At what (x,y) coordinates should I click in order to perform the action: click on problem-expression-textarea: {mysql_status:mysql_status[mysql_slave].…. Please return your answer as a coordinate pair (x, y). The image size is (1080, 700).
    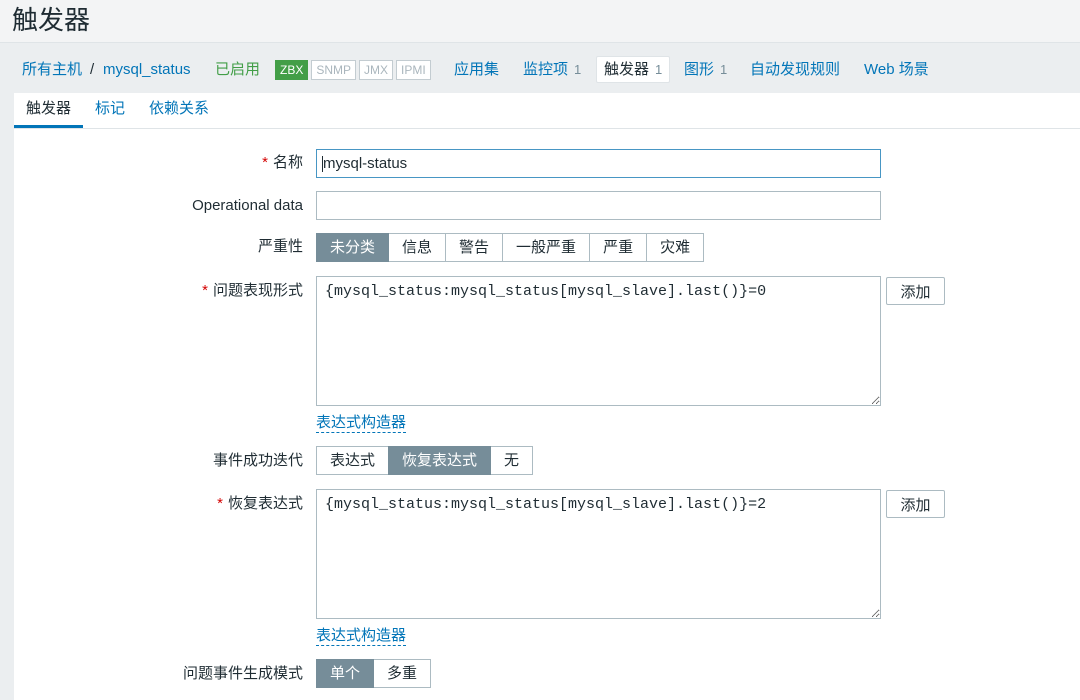
    Looking at the image, I should click on (598, 341).